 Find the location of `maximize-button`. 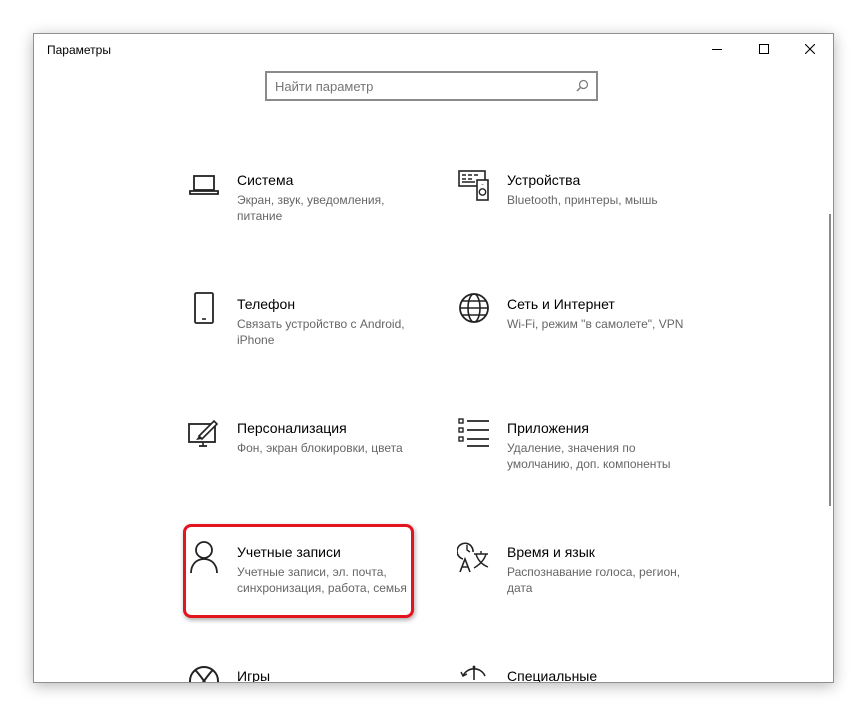

maximize-button is located at coordinates (764, 49).